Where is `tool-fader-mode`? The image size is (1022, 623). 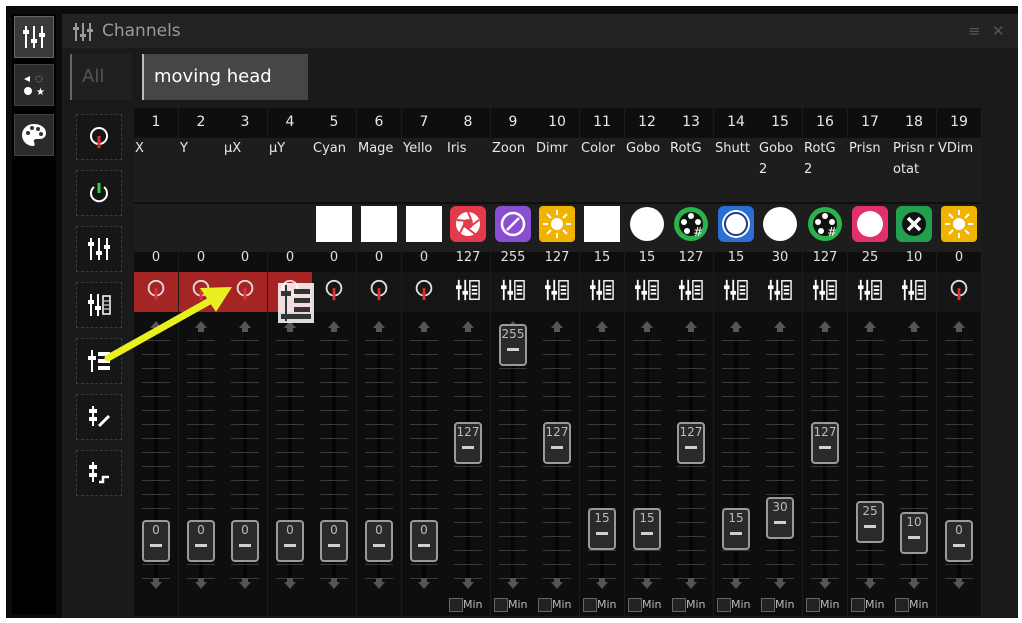
tool-fader-mode is located at coordinates (99, 305).